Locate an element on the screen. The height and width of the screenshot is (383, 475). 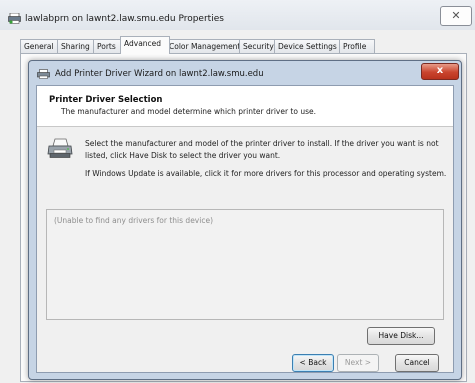
tab-general: General is located at coordinates (41, 46).